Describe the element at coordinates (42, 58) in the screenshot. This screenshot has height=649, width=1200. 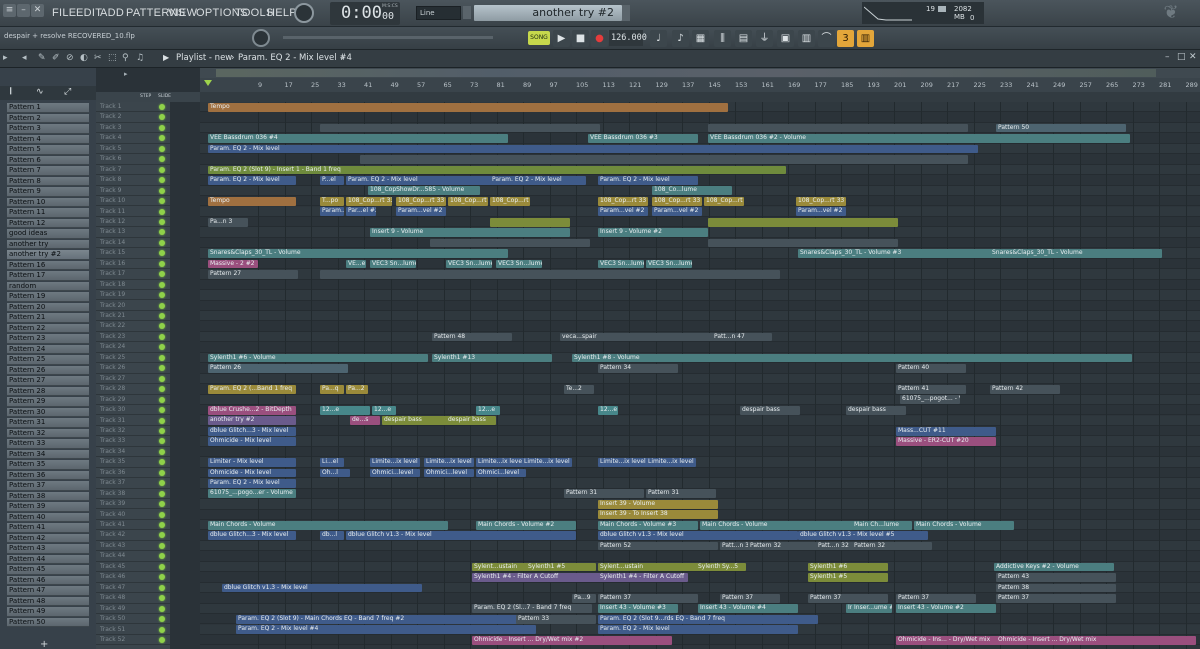
I see `draw-tool-icon: ✎` at that location.